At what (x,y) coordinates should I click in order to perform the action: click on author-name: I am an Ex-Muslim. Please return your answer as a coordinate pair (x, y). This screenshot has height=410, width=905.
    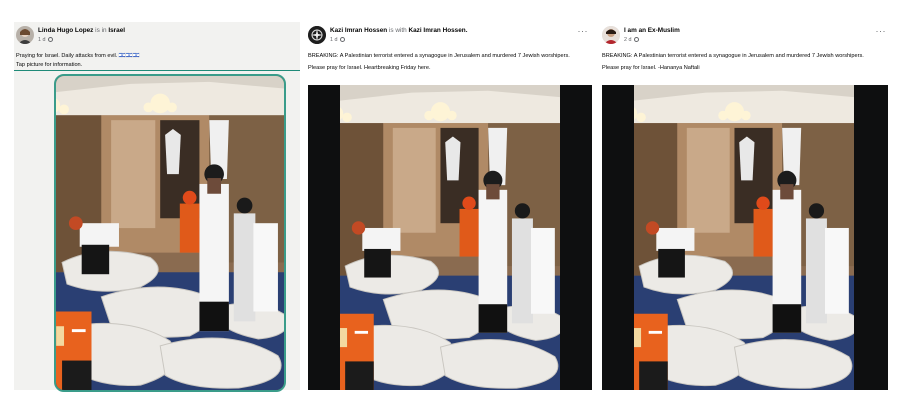
    Looking at the image, I should click on (652, 30).